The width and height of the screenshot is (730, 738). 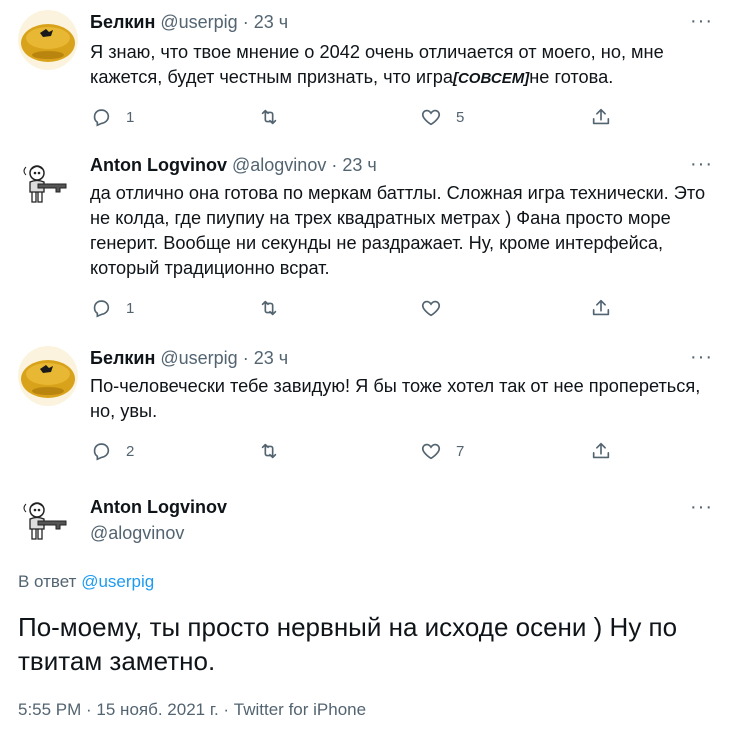 I want to click on reply-handle-link: @userpig, so click(x=117, y=581).